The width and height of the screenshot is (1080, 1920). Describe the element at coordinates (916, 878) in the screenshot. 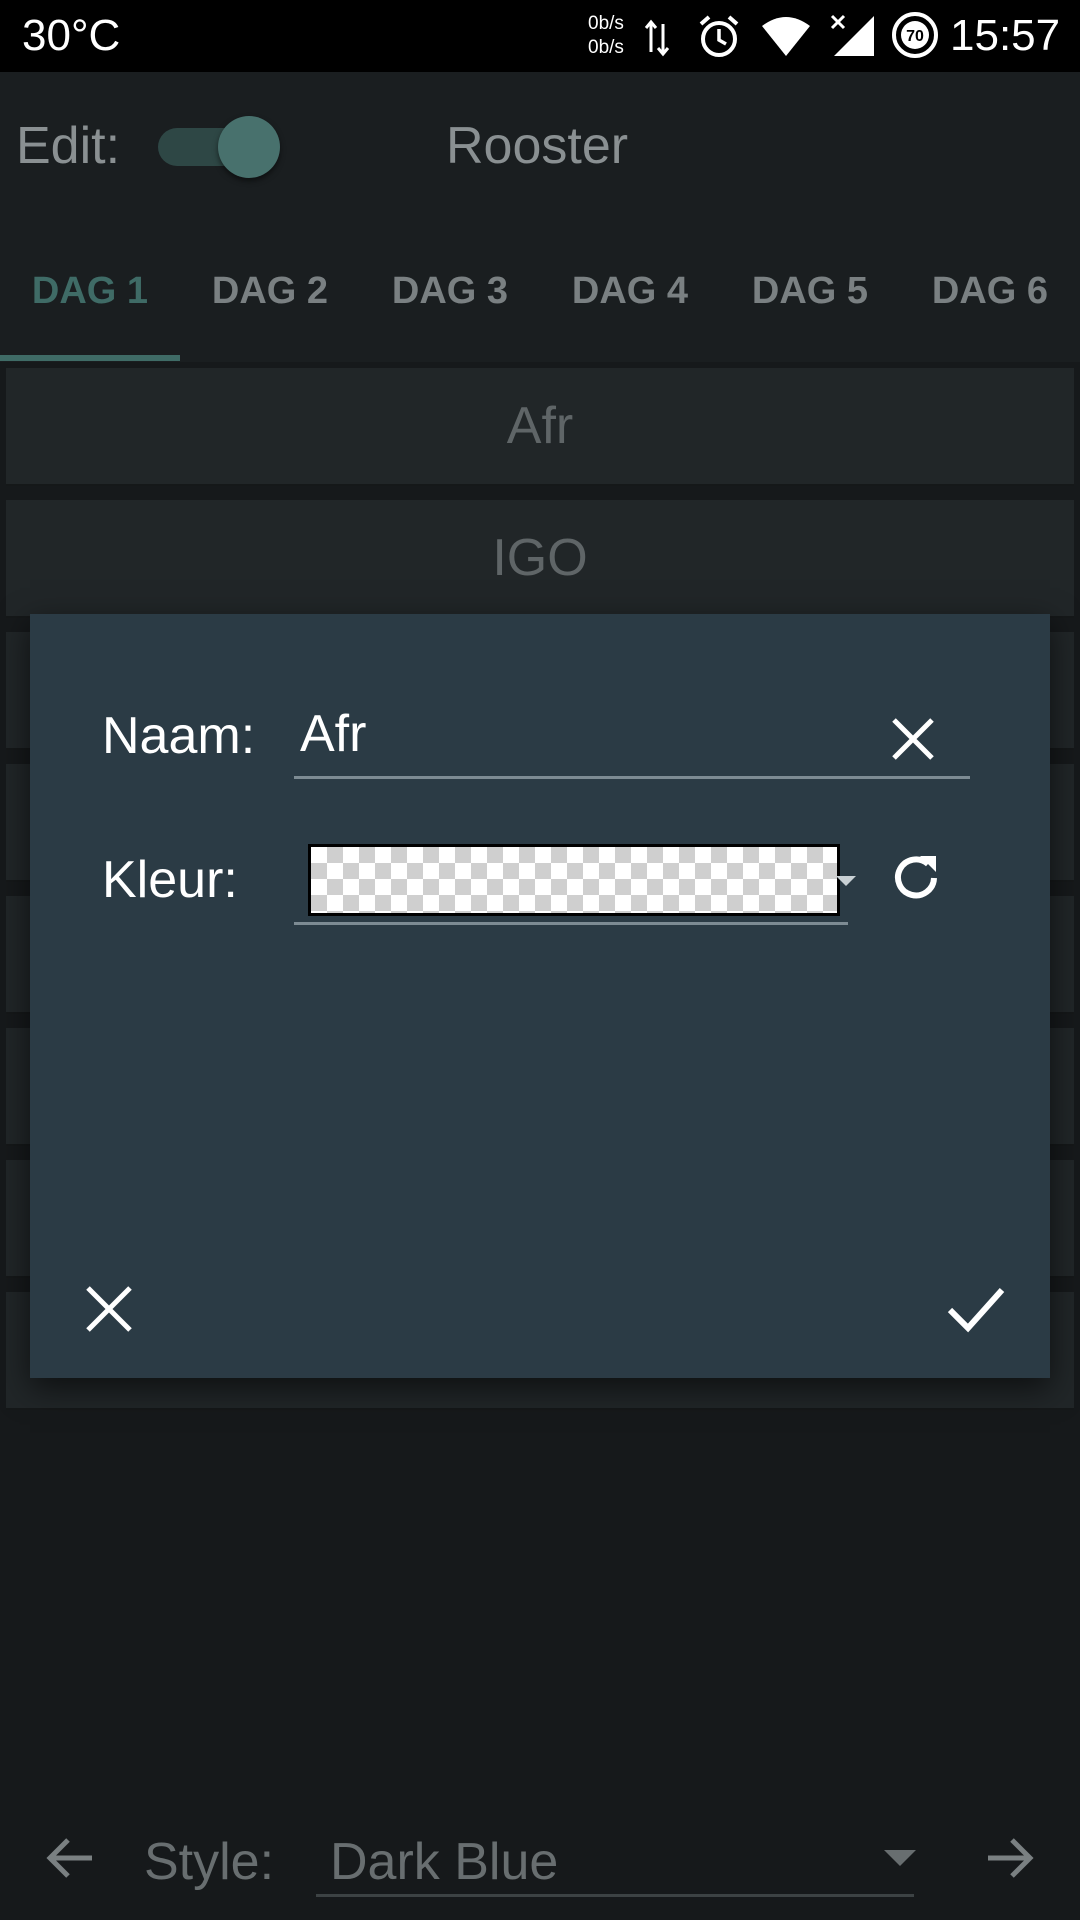

I see `refresh-icon` at that location.